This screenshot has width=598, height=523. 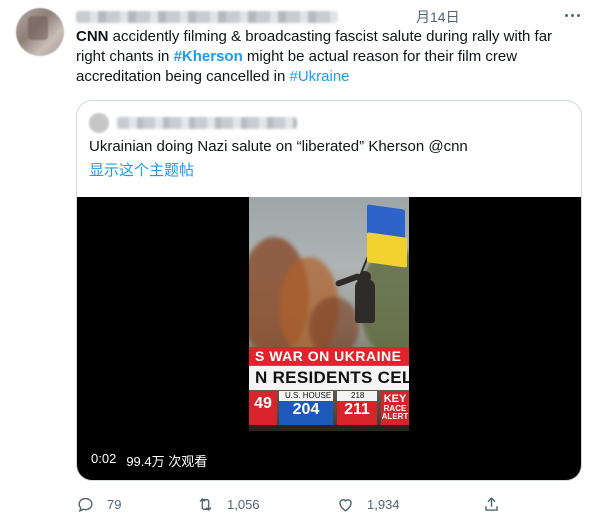 I want to click on tally-red-label: 218, so click(x=357, y=396).